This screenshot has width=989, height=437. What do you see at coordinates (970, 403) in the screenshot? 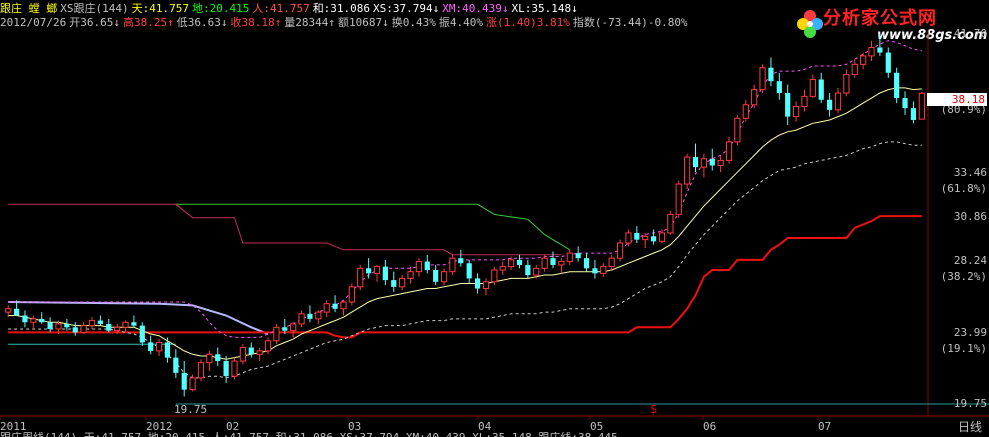
I see `price-axis-label-10: 19.75` at bounding box center [970, 403].